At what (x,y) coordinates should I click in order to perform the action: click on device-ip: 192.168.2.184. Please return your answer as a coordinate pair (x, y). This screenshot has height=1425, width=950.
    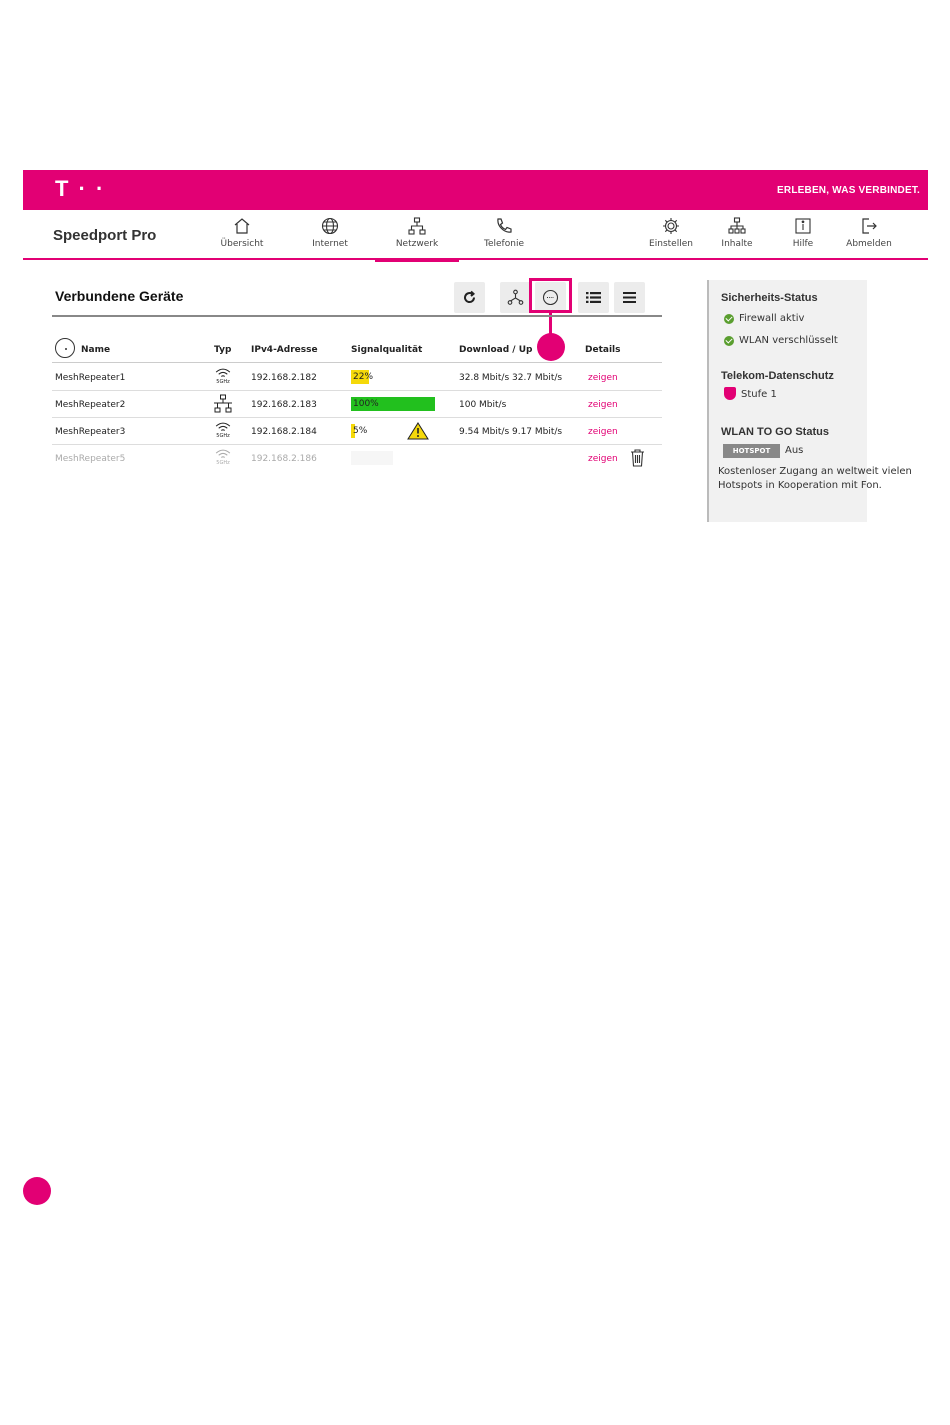
    Looking at the image, I should click on (284, 432).